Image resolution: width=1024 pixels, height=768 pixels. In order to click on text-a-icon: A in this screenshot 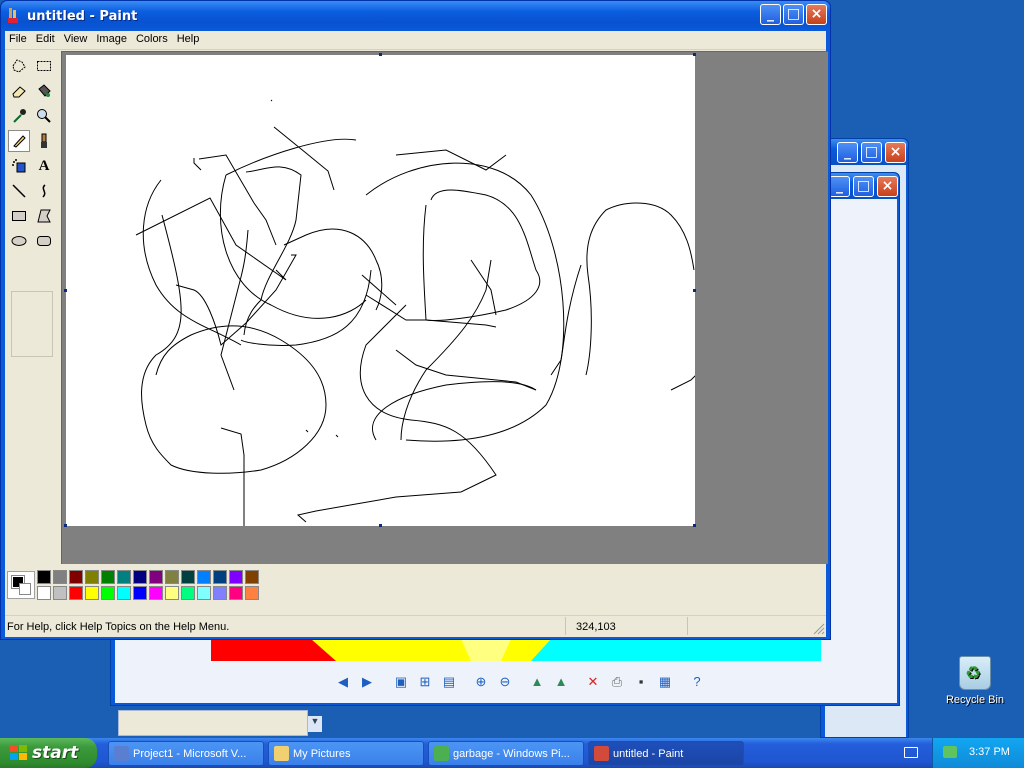, I will do `click(44, 165)`.